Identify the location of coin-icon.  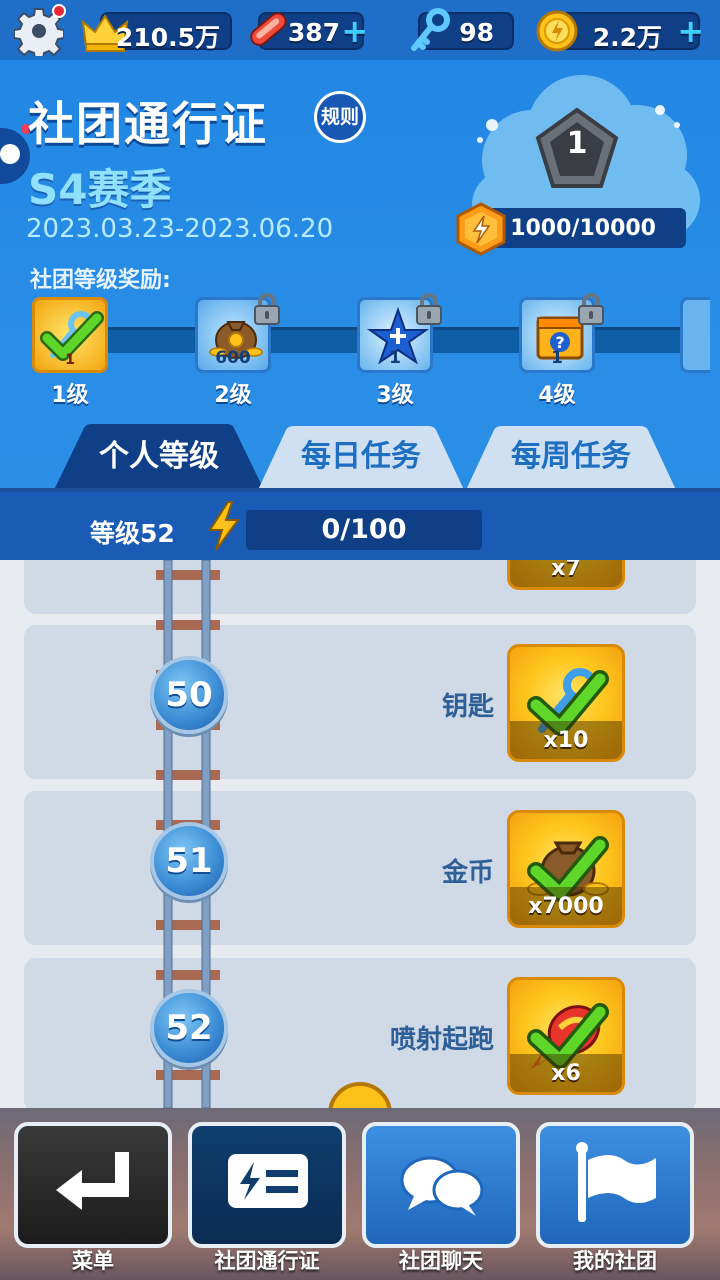
(557, 31).